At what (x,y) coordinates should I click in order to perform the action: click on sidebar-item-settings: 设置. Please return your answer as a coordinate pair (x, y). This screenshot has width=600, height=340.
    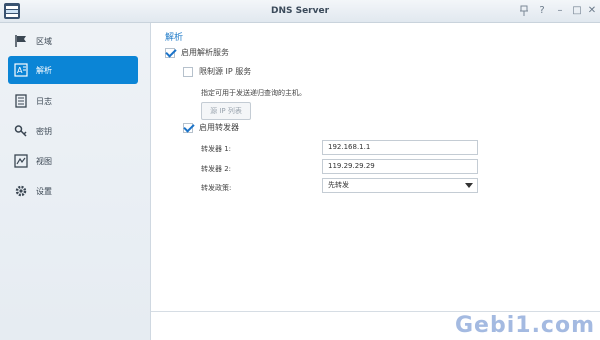
    Looking at the image, I should click on (73, 191).